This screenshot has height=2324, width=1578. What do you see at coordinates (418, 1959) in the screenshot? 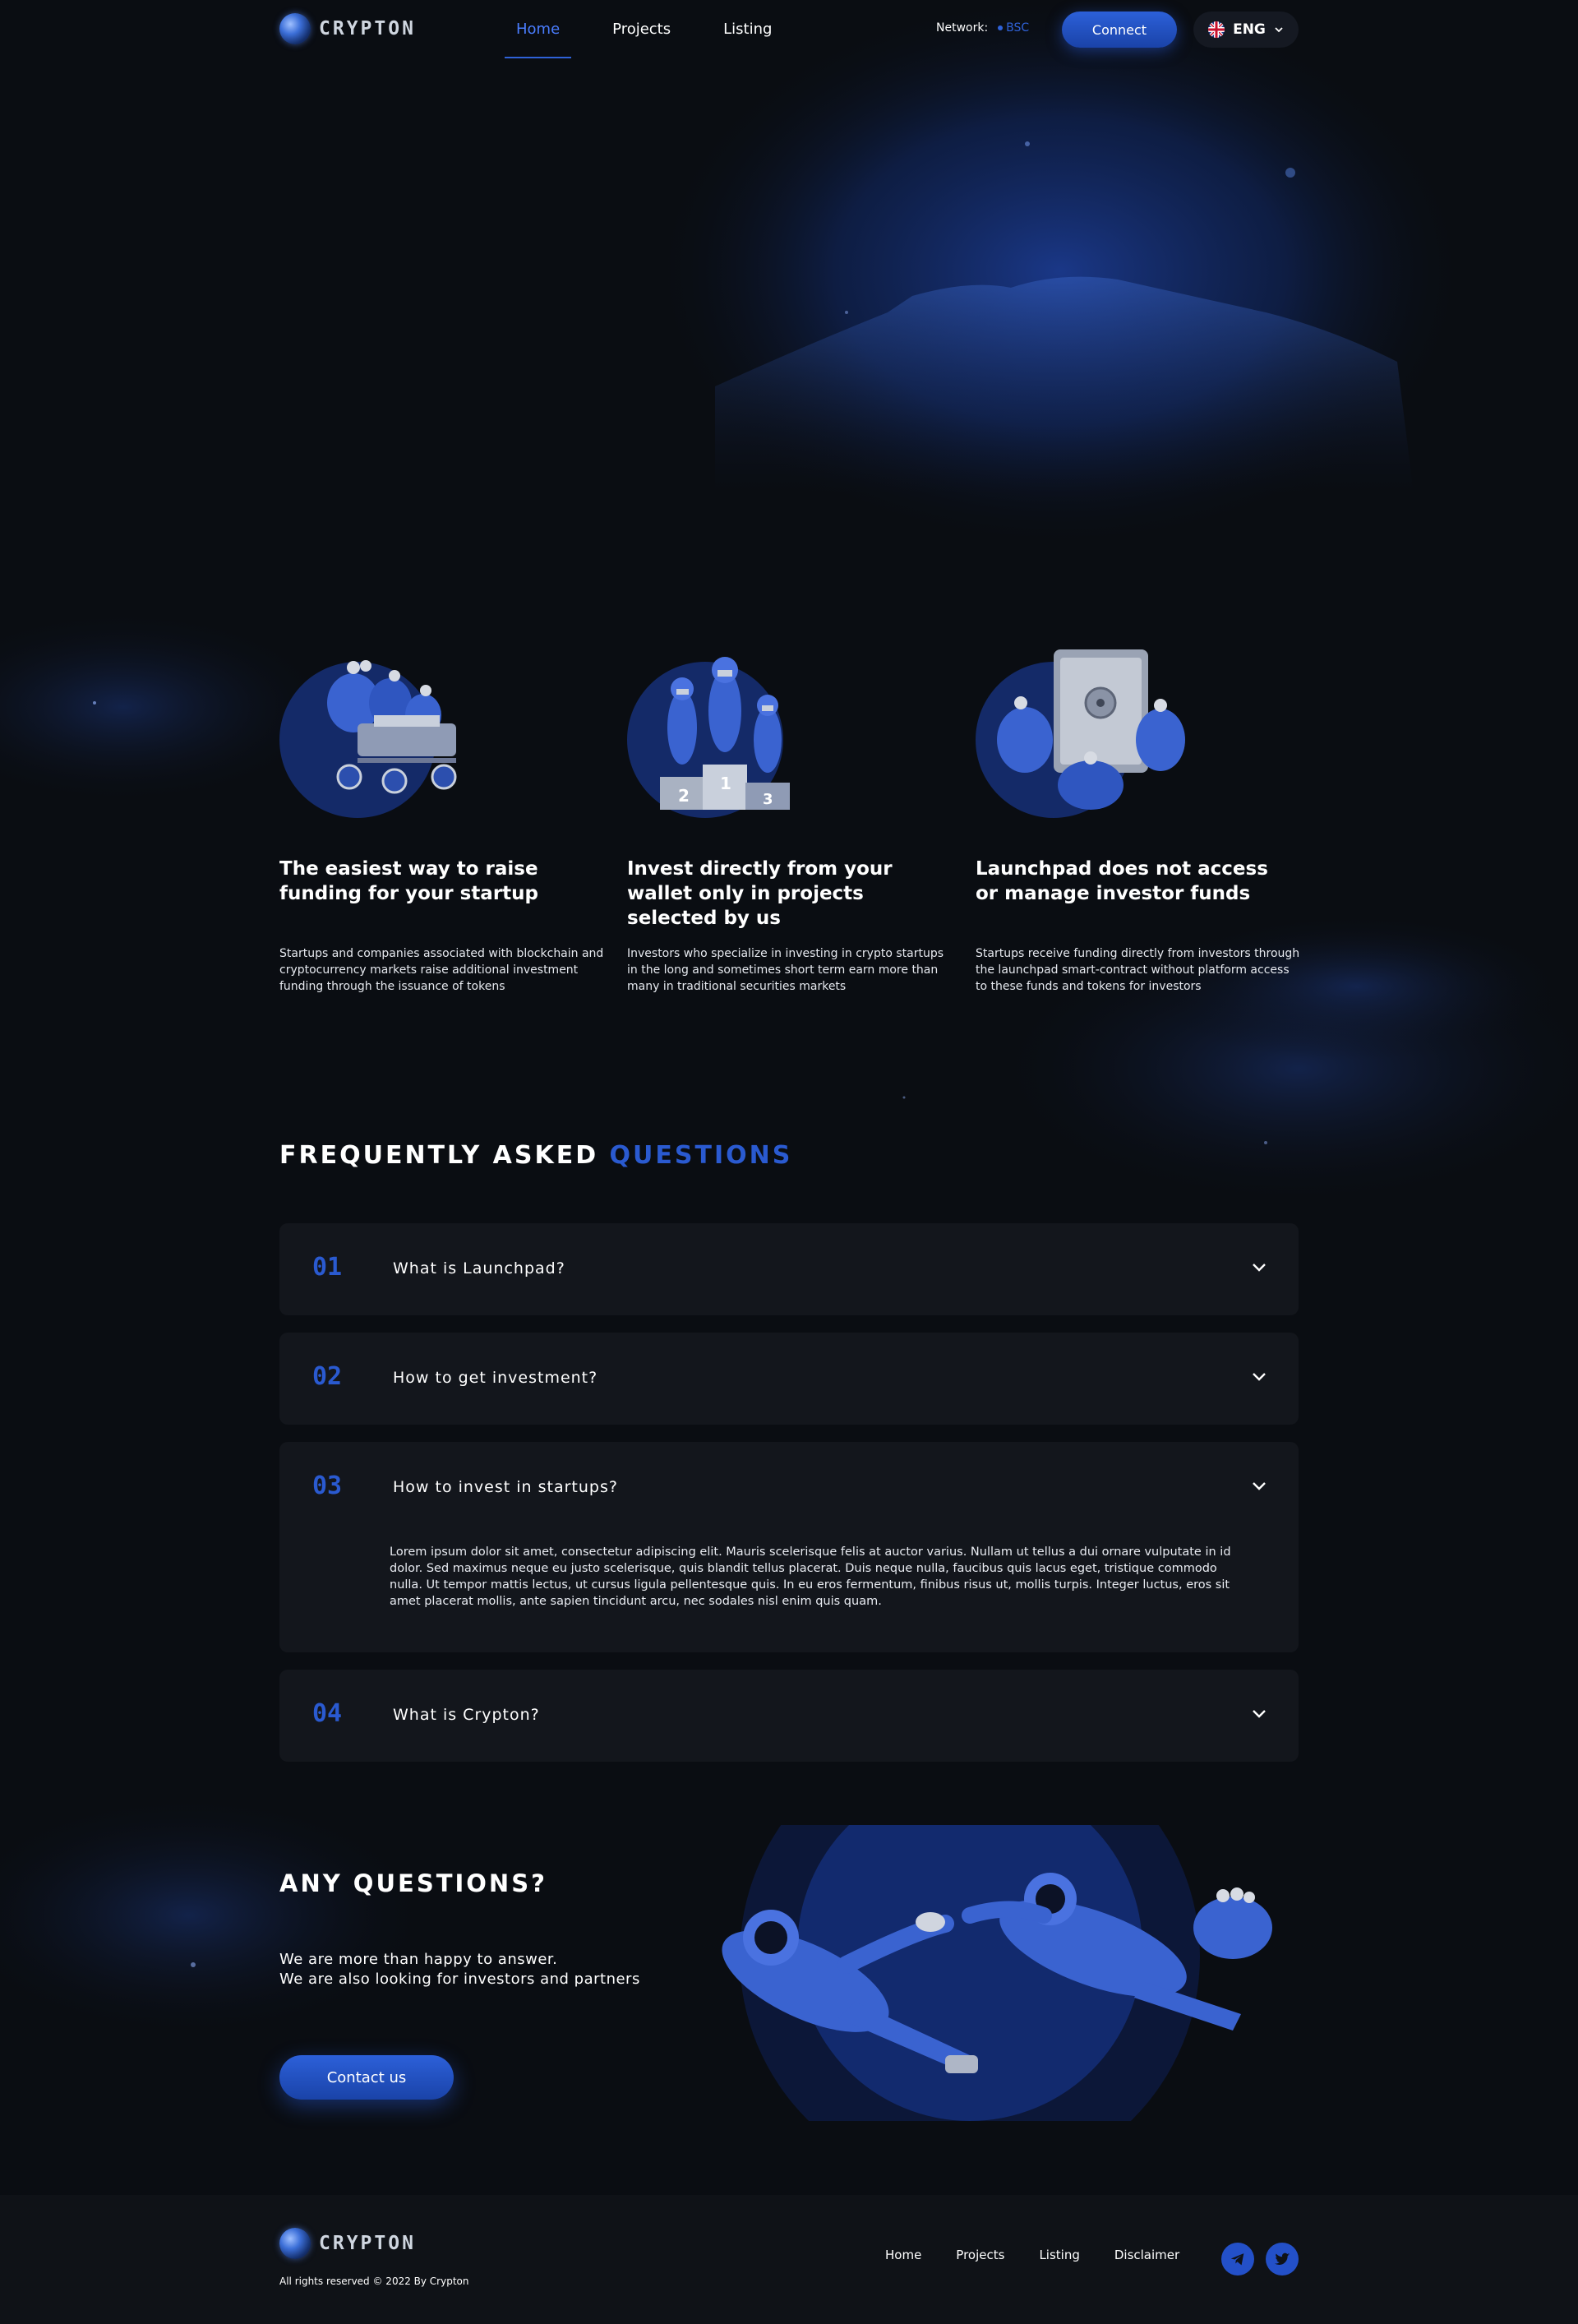
I see `any-questions-line-1: We are more than happy to answer.` at bounding box center [418, 1959].